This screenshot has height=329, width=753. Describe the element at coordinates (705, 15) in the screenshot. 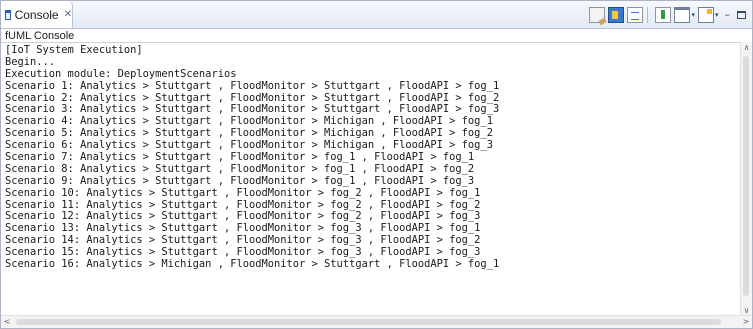

I see `open-console-icon` at that location.